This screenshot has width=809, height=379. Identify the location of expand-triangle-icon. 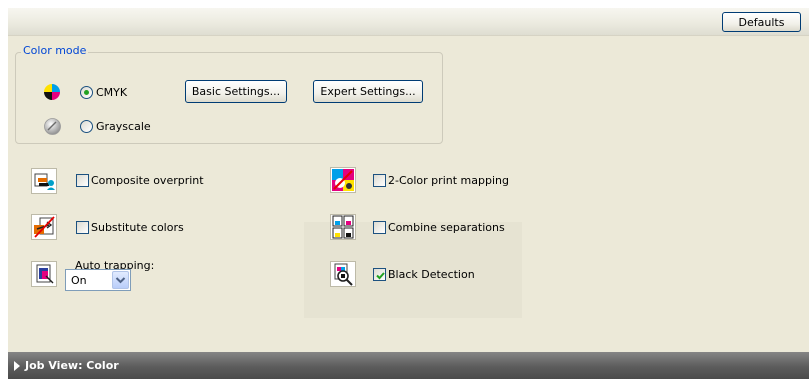
(17, 366).